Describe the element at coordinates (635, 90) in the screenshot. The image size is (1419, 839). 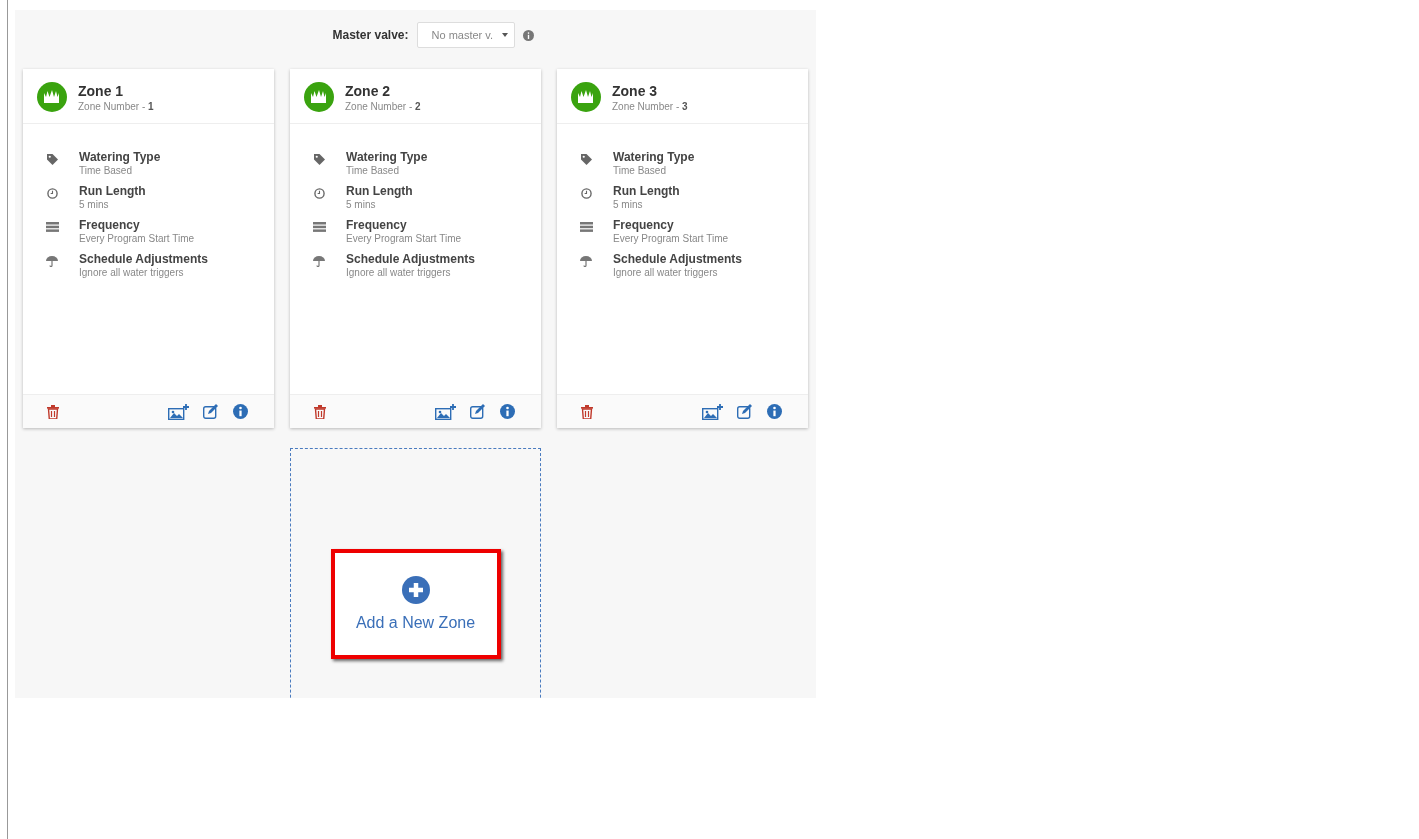
I see `zone-title: Zone 3` at that location.